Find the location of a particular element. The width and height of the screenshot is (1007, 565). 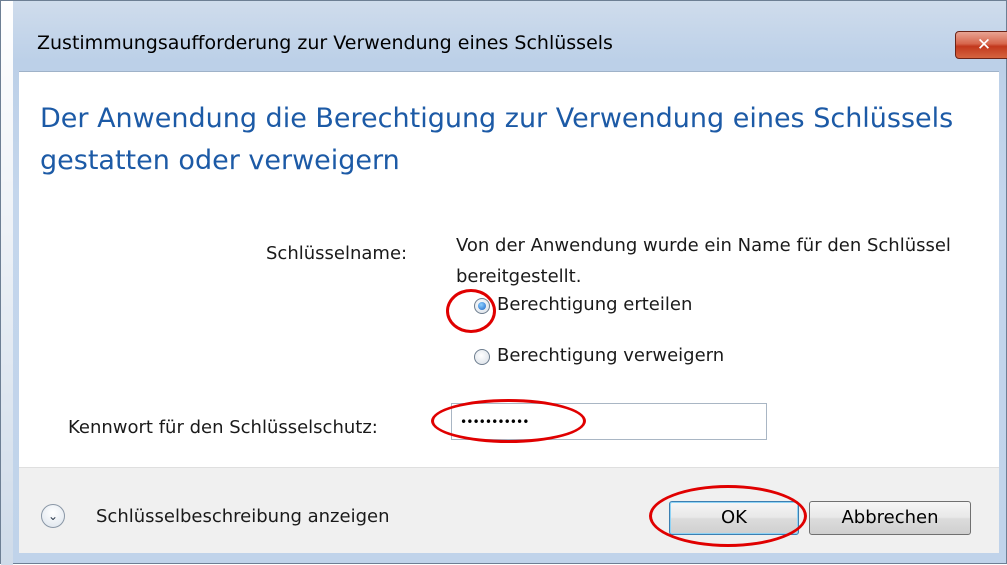

radio-button-unchecked is located at coordinates (482, 357).